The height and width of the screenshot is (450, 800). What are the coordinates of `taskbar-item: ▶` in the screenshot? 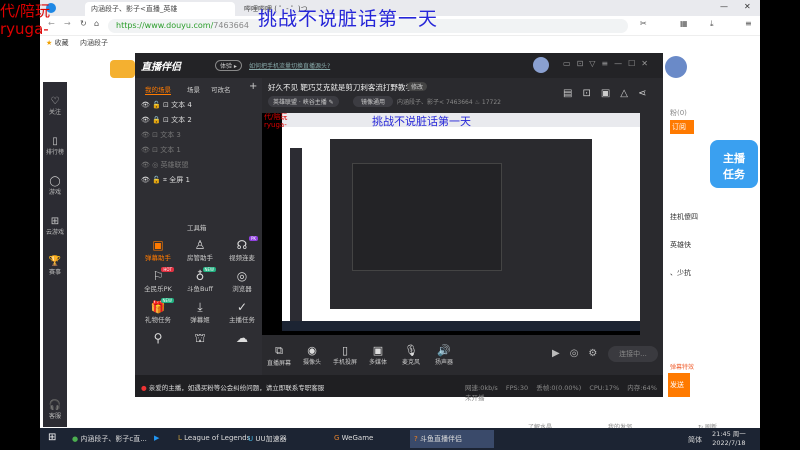 It's located at (161, 439).